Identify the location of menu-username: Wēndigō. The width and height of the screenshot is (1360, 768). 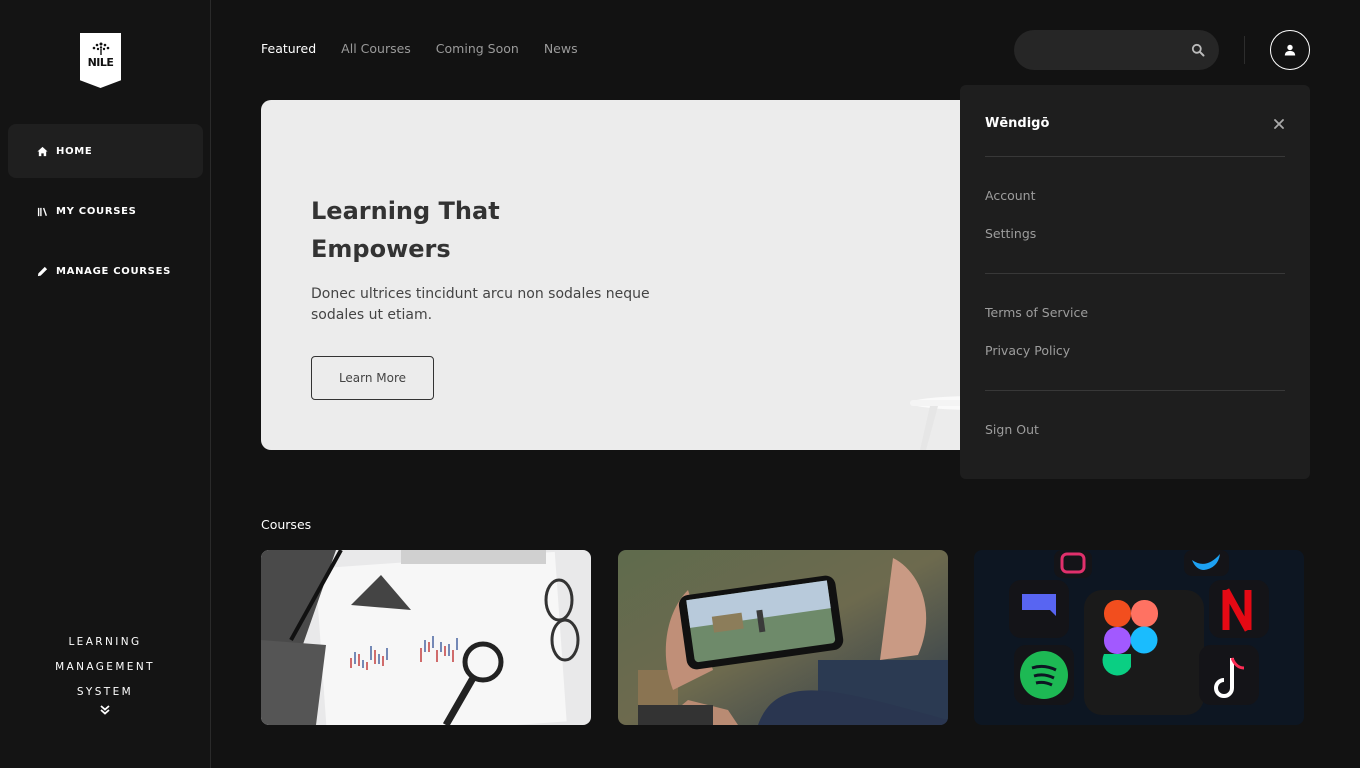
(1017, 123).